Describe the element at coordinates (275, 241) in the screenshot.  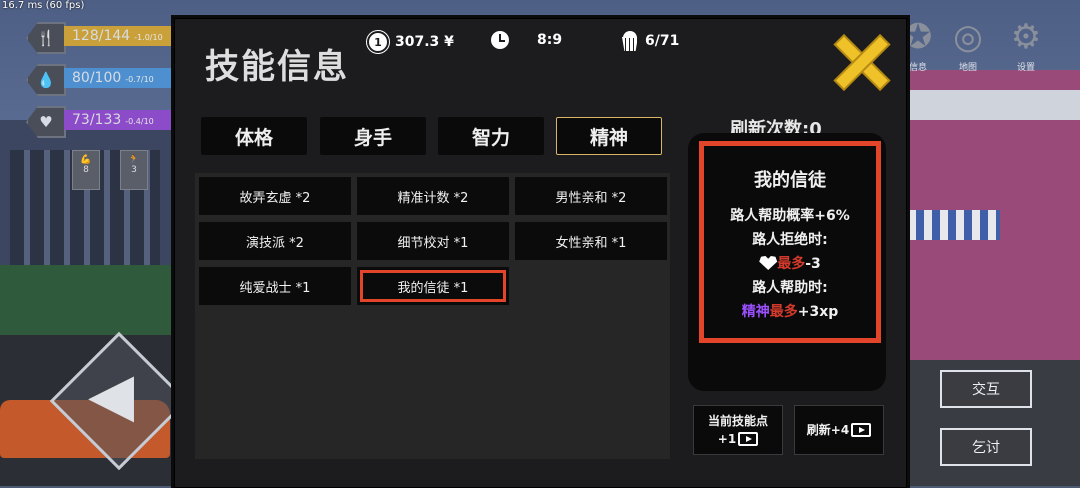
I see `skill-item: 演技派 *2` at that location.